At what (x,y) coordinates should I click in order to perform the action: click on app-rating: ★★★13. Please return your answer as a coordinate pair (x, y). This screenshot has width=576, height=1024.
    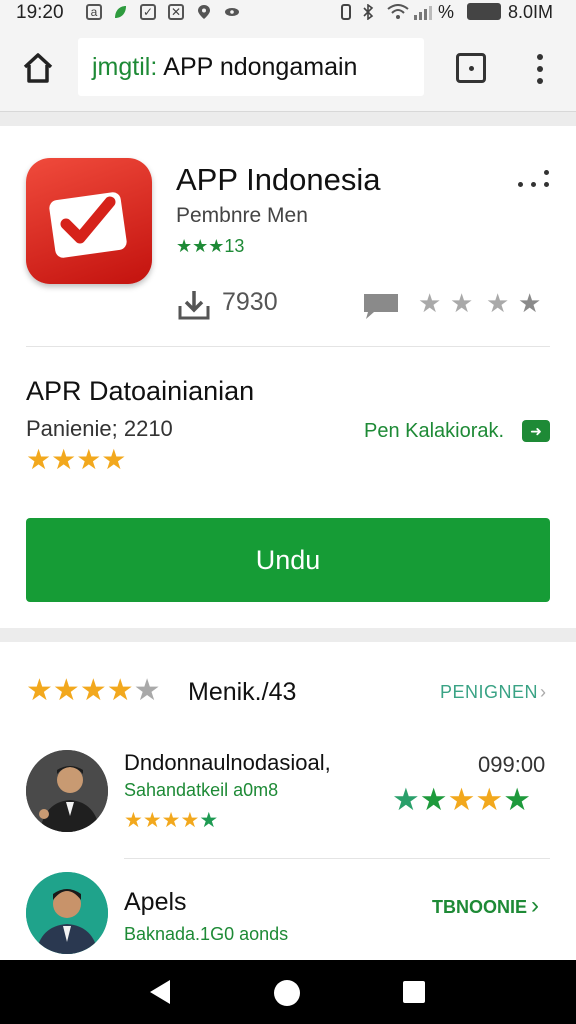
    Looking at the image, I should click on (210, 246).